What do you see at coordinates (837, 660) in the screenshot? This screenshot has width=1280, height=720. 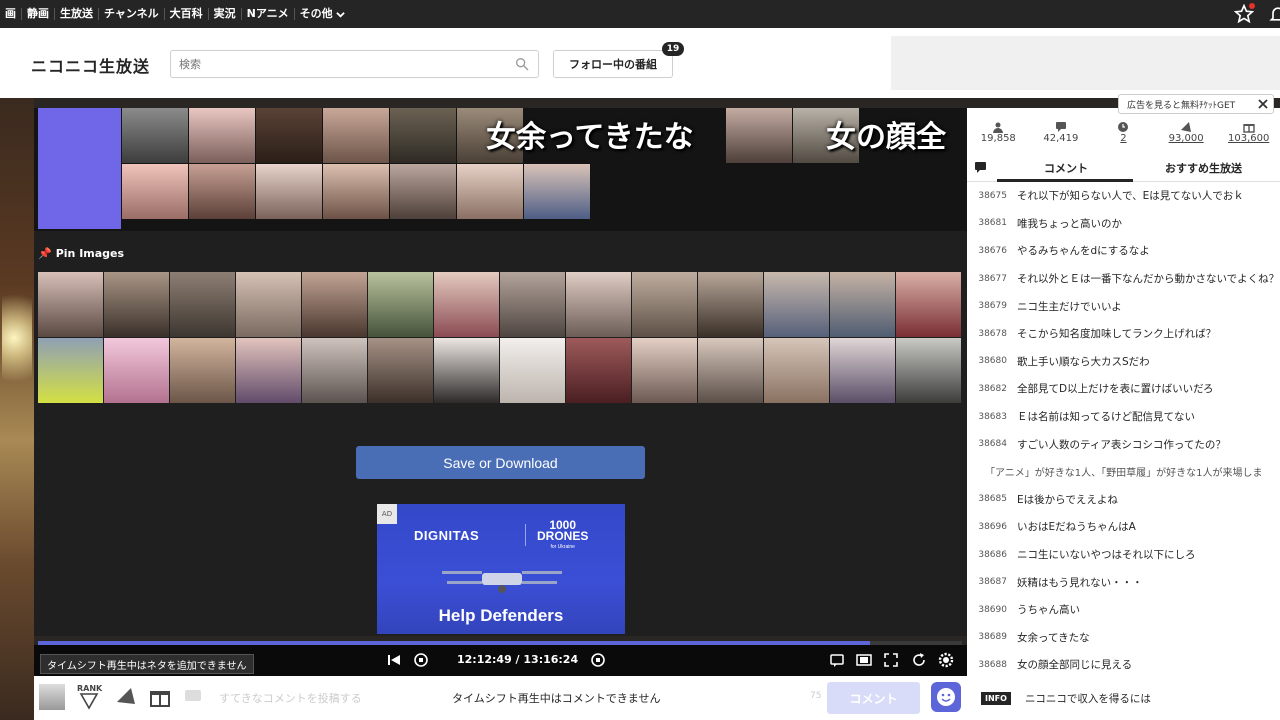 I see `comment-toggle-icon` at bounding box center [837, 660].